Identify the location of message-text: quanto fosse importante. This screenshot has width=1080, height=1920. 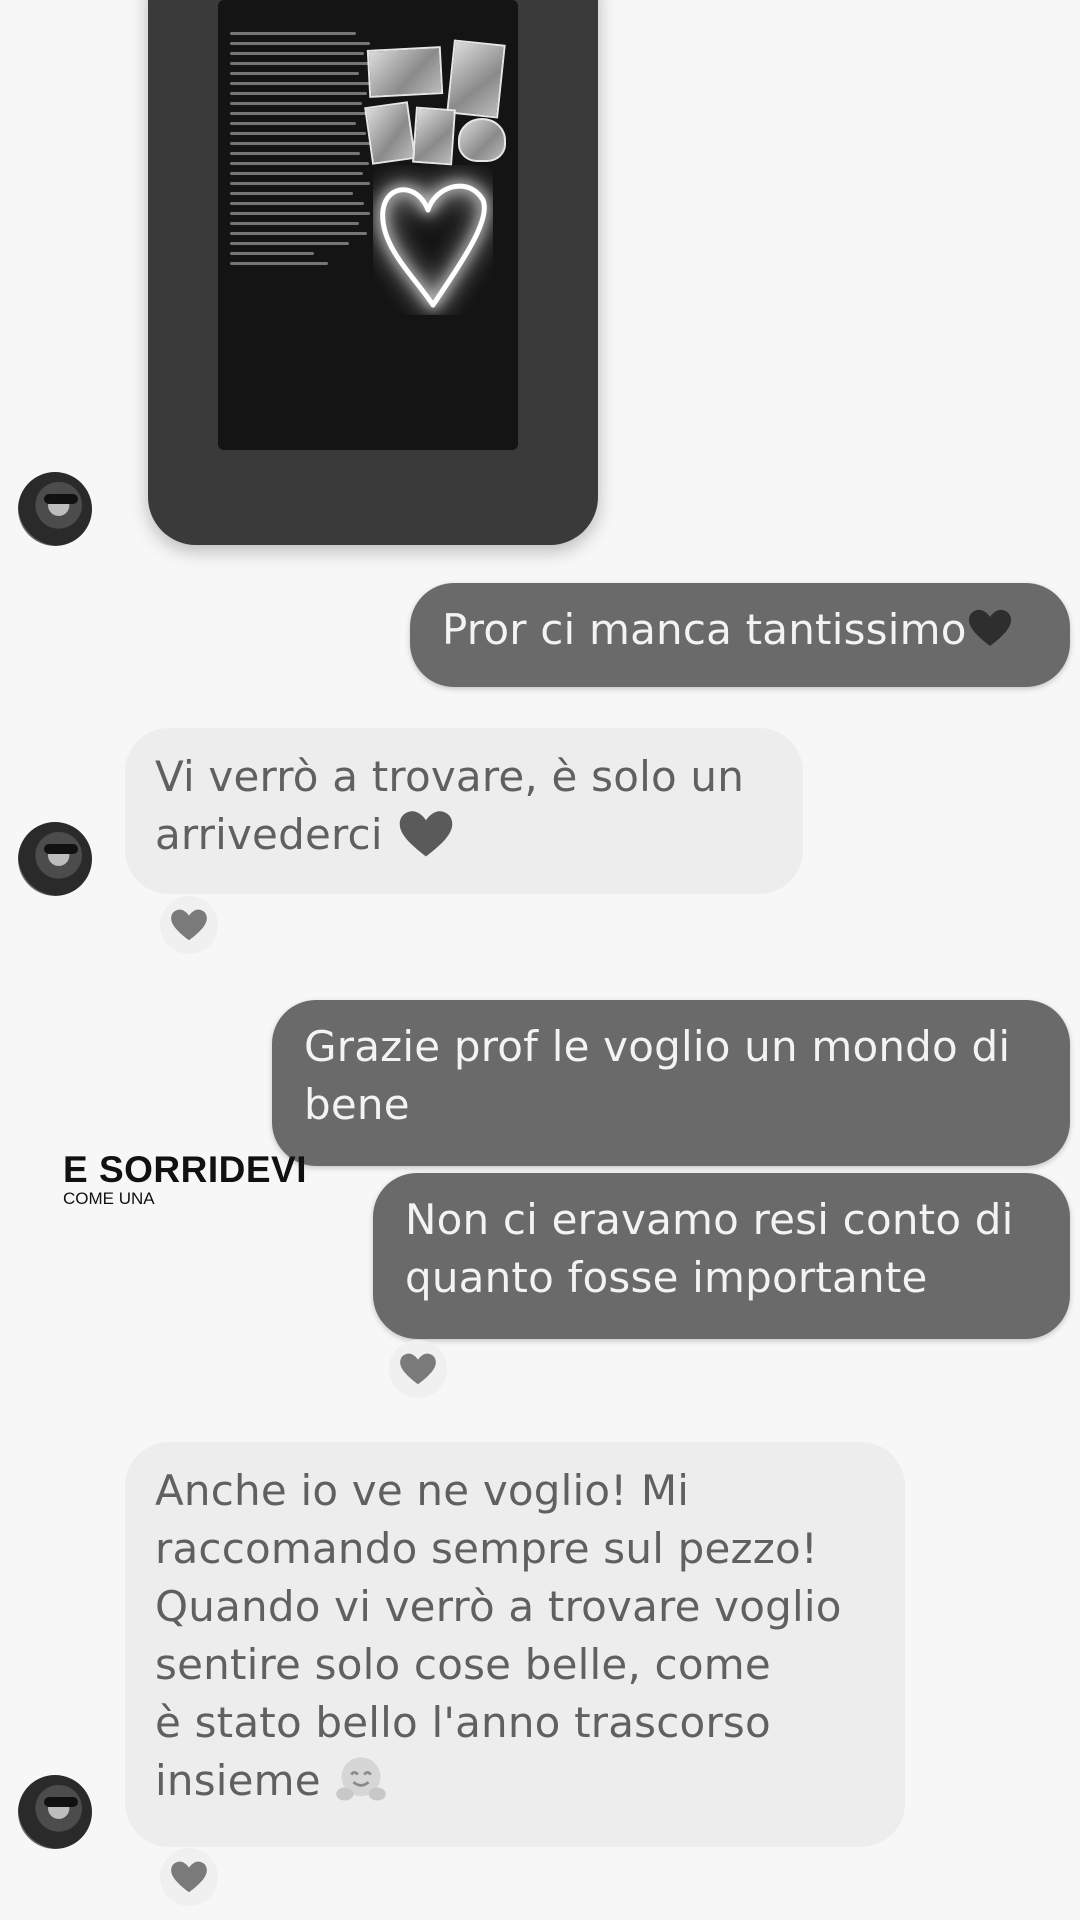
(666, 1277).